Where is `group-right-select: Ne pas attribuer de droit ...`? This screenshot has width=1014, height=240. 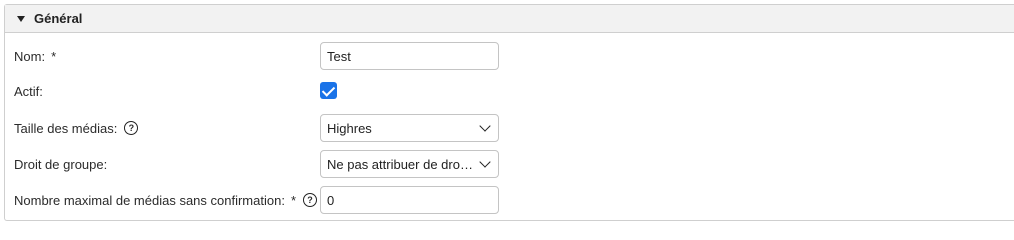 group-right-select: Ne pas attribuer de droit ... is located at coordinates (409, 164).